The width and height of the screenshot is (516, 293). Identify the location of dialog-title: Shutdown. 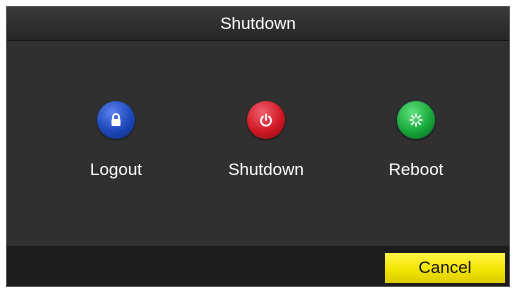
(258, 23).